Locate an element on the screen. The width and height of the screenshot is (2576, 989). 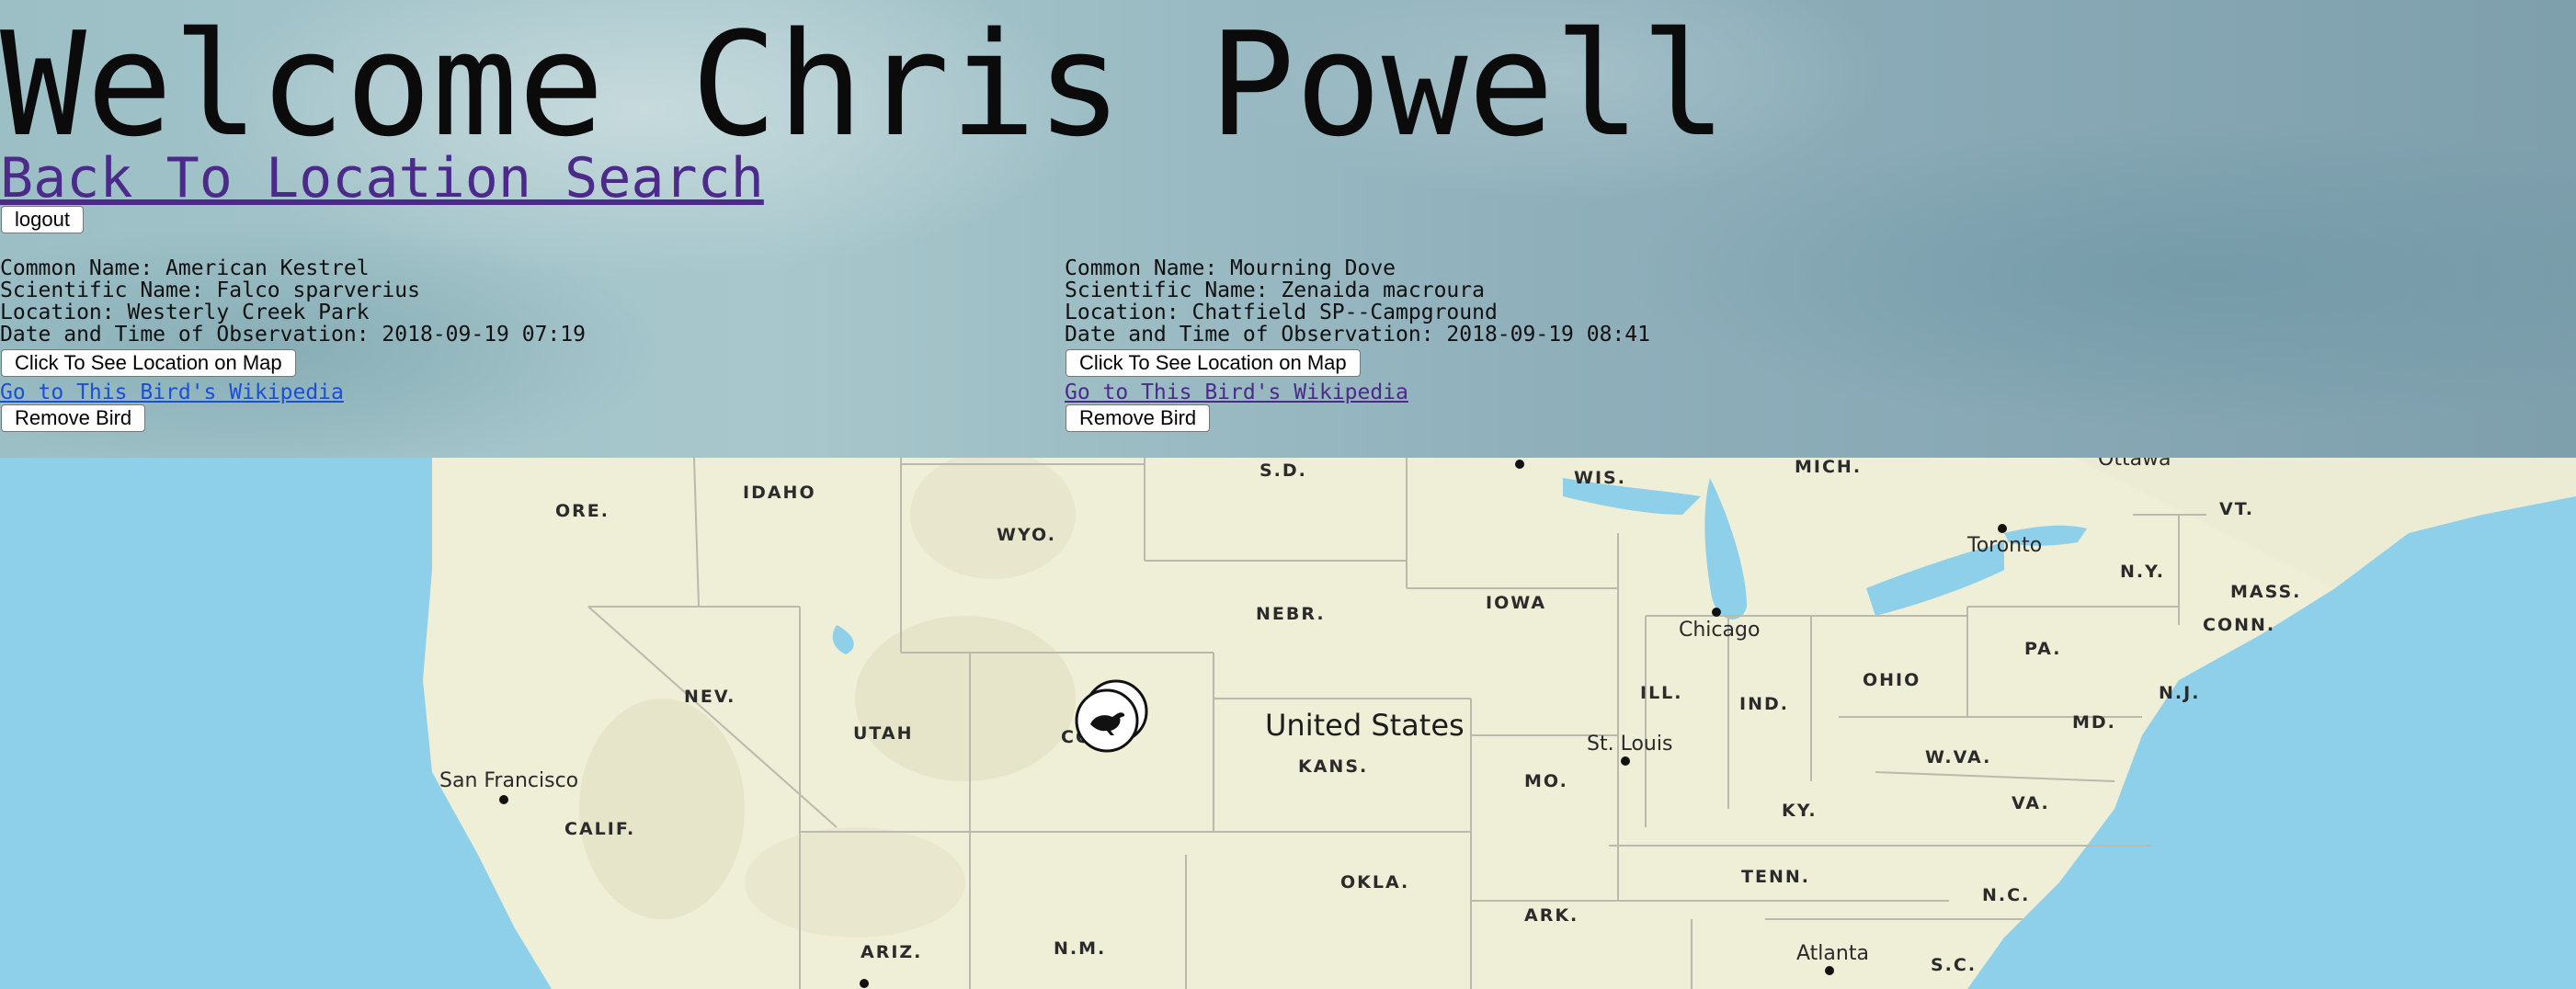
state-label: OHIO is located at coordinates (1892, 680).